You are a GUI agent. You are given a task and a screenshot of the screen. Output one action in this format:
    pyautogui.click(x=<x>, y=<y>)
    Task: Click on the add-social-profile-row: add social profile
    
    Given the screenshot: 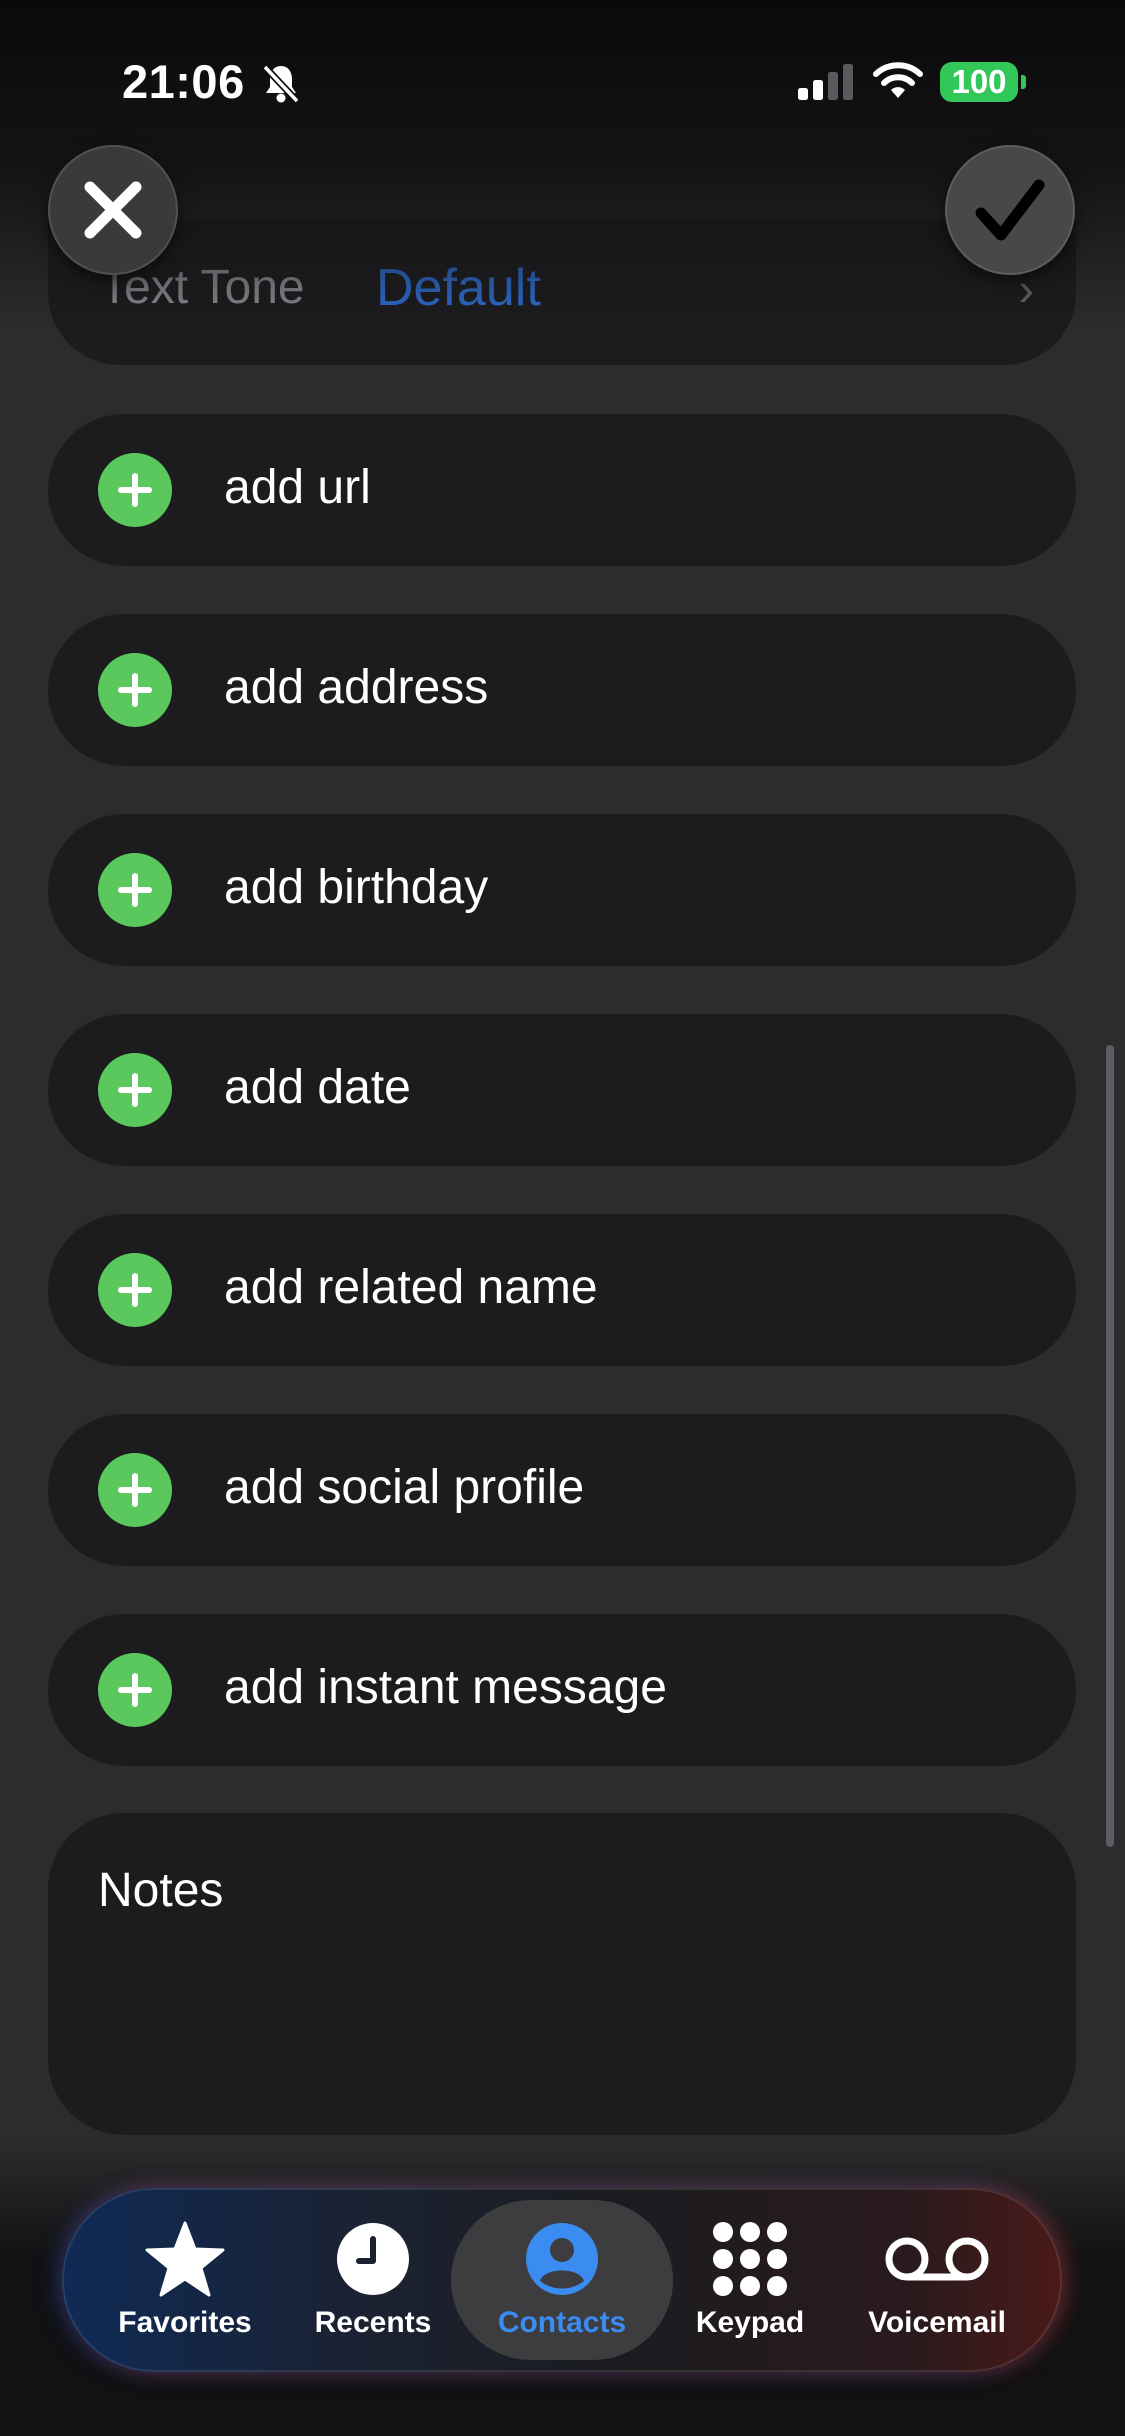 What is the action you would take?
    pyautogui.click(x=562, y=1490)
    